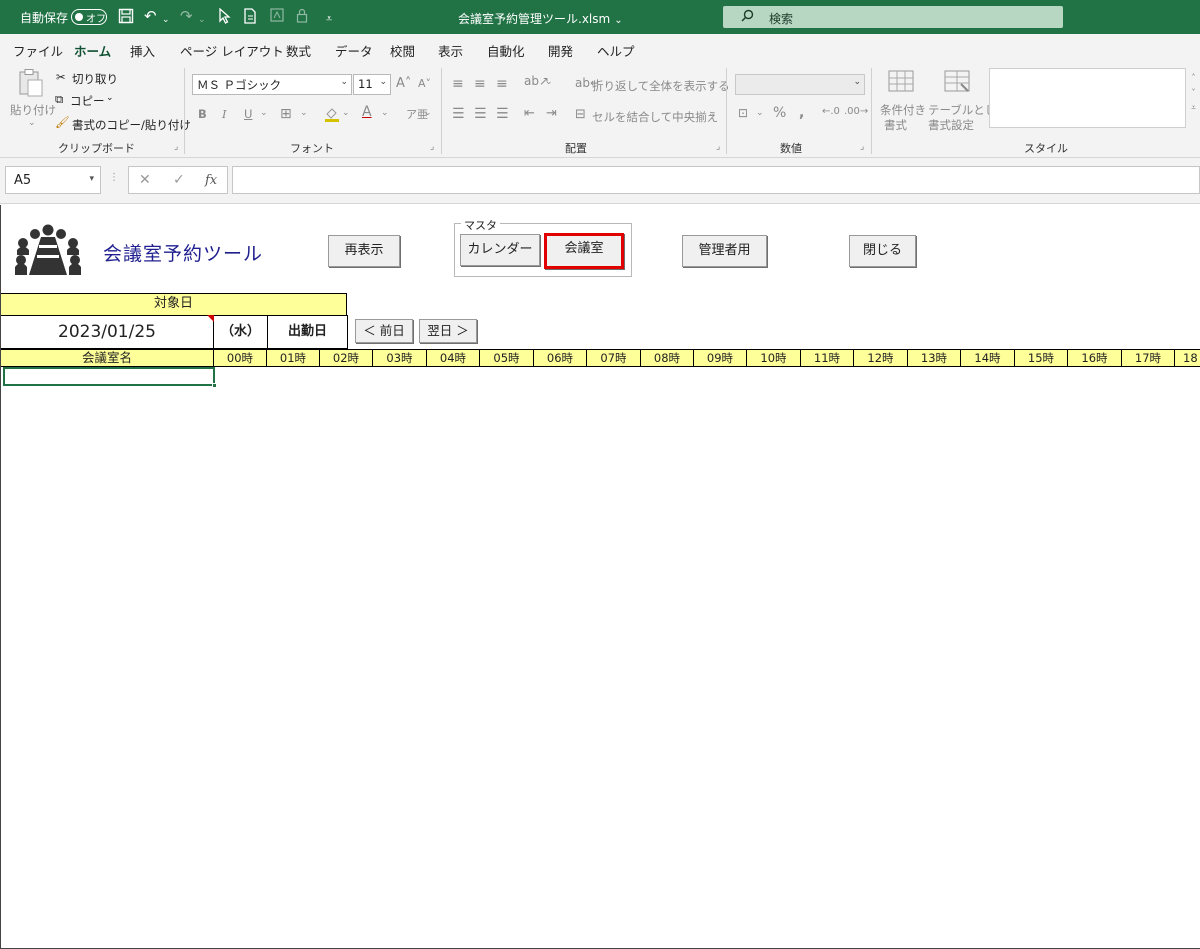  I want to click on form-icon, so click(277, 17).